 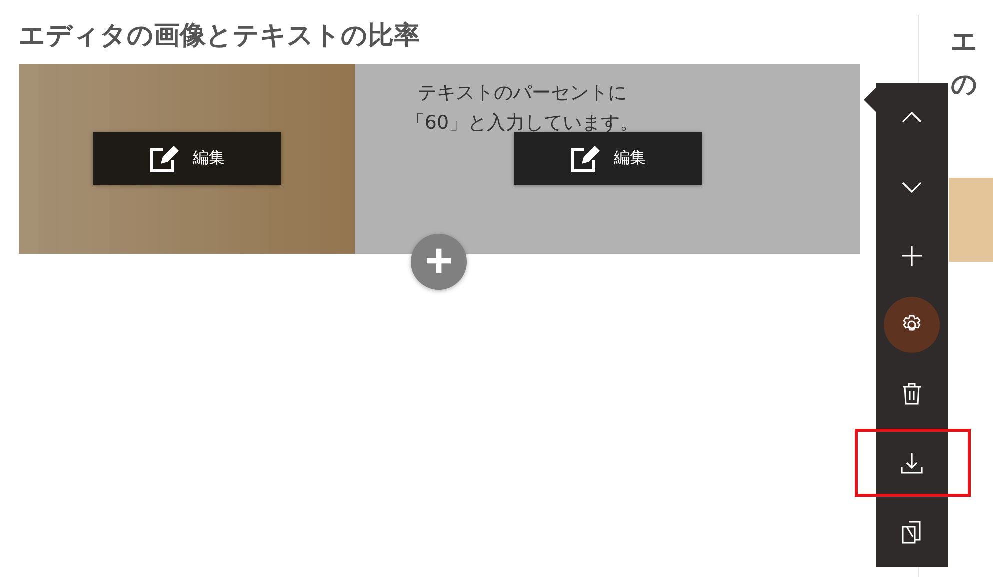 I want to click on download-icon, so click(x=912, y=462).